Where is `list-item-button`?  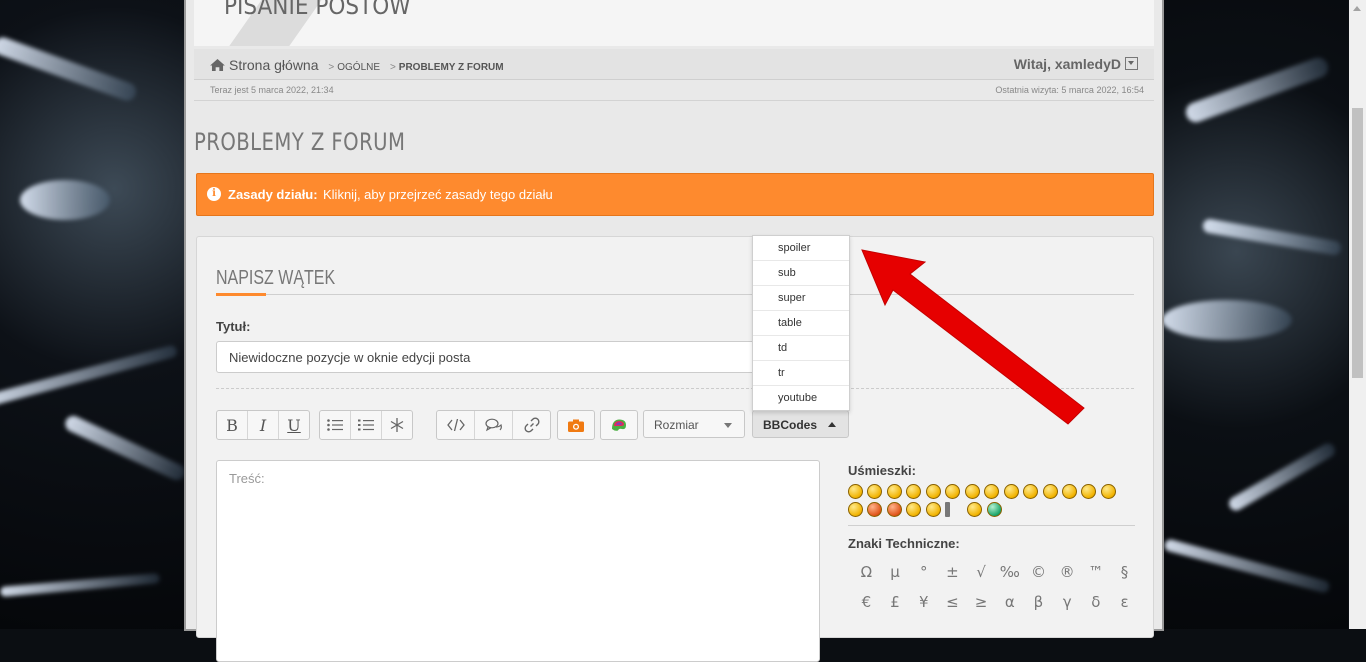 list-item-button is located at coordinates (397, 425).